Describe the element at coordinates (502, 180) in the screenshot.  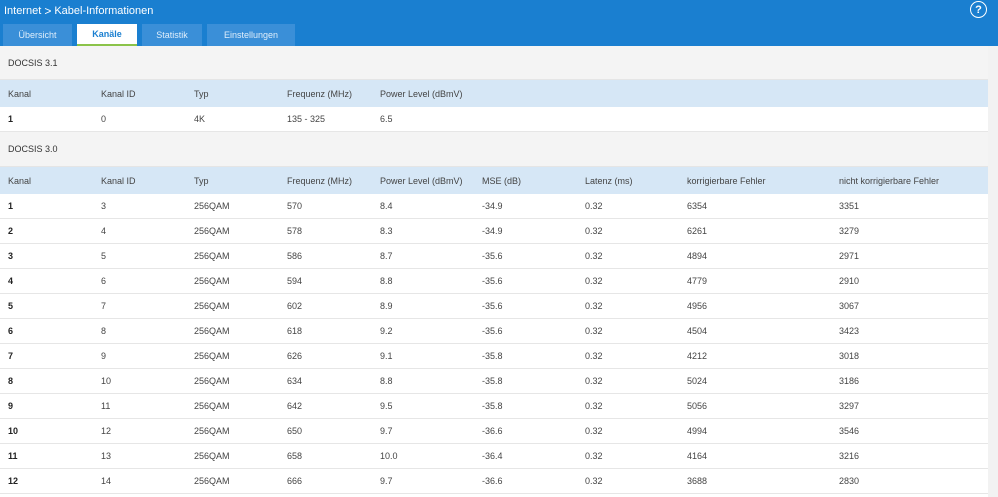
I see `docsis30-header-cell: MSE (dB)` at that location.